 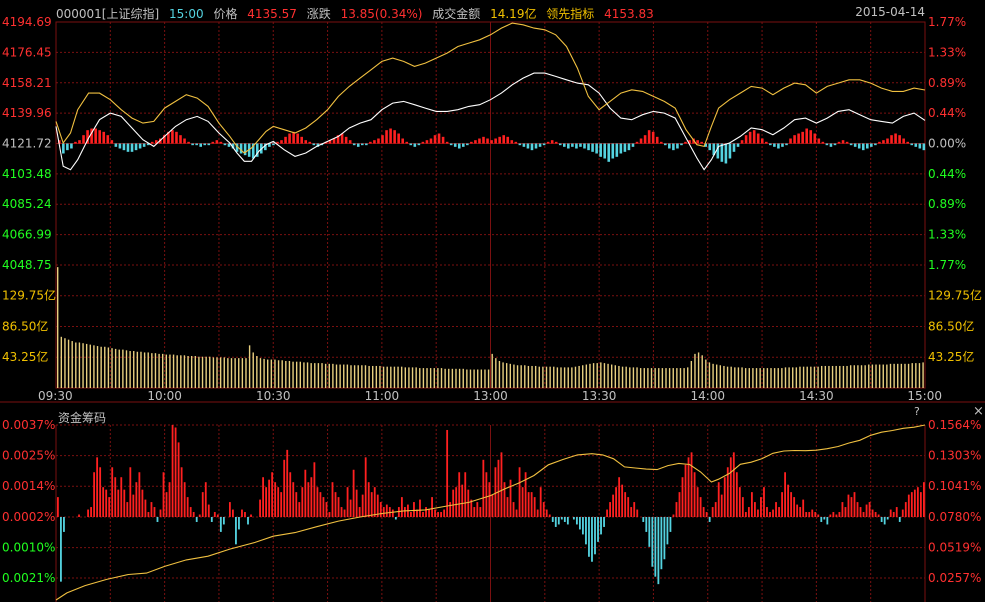 I want to click on volume-axis-label: 43.25亿, so click(x=951, y=356).